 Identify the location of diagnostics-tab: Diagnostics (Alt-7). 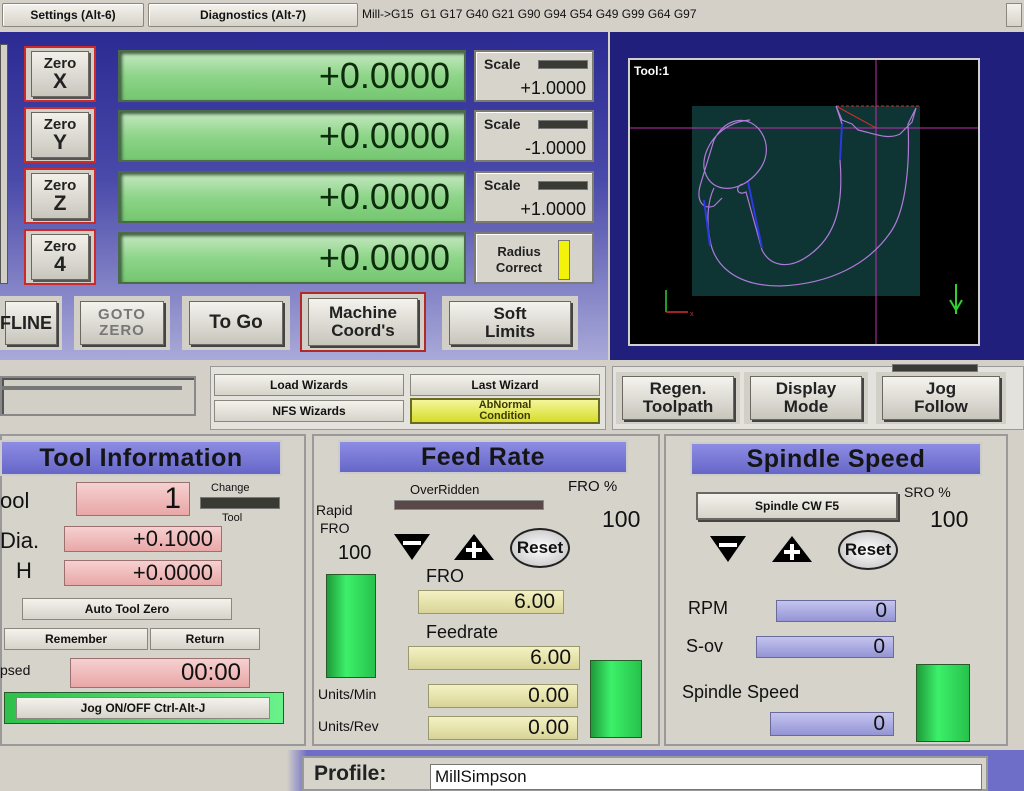
(253, 15).